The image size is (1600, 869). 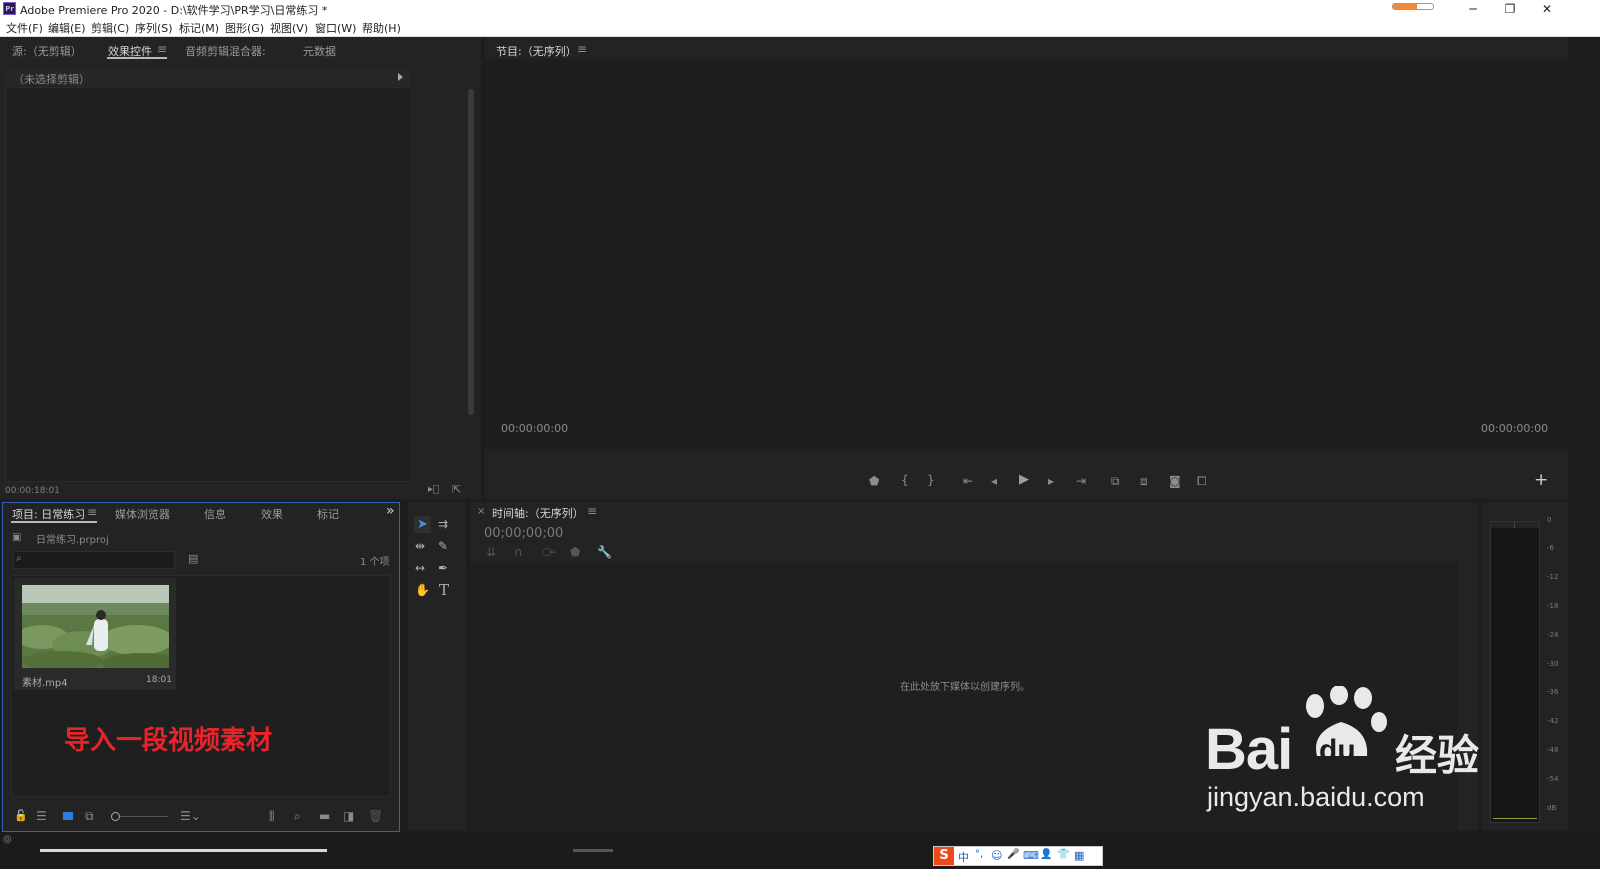 I want to click on export-icon: ⇱, so click(x=456, y=490).